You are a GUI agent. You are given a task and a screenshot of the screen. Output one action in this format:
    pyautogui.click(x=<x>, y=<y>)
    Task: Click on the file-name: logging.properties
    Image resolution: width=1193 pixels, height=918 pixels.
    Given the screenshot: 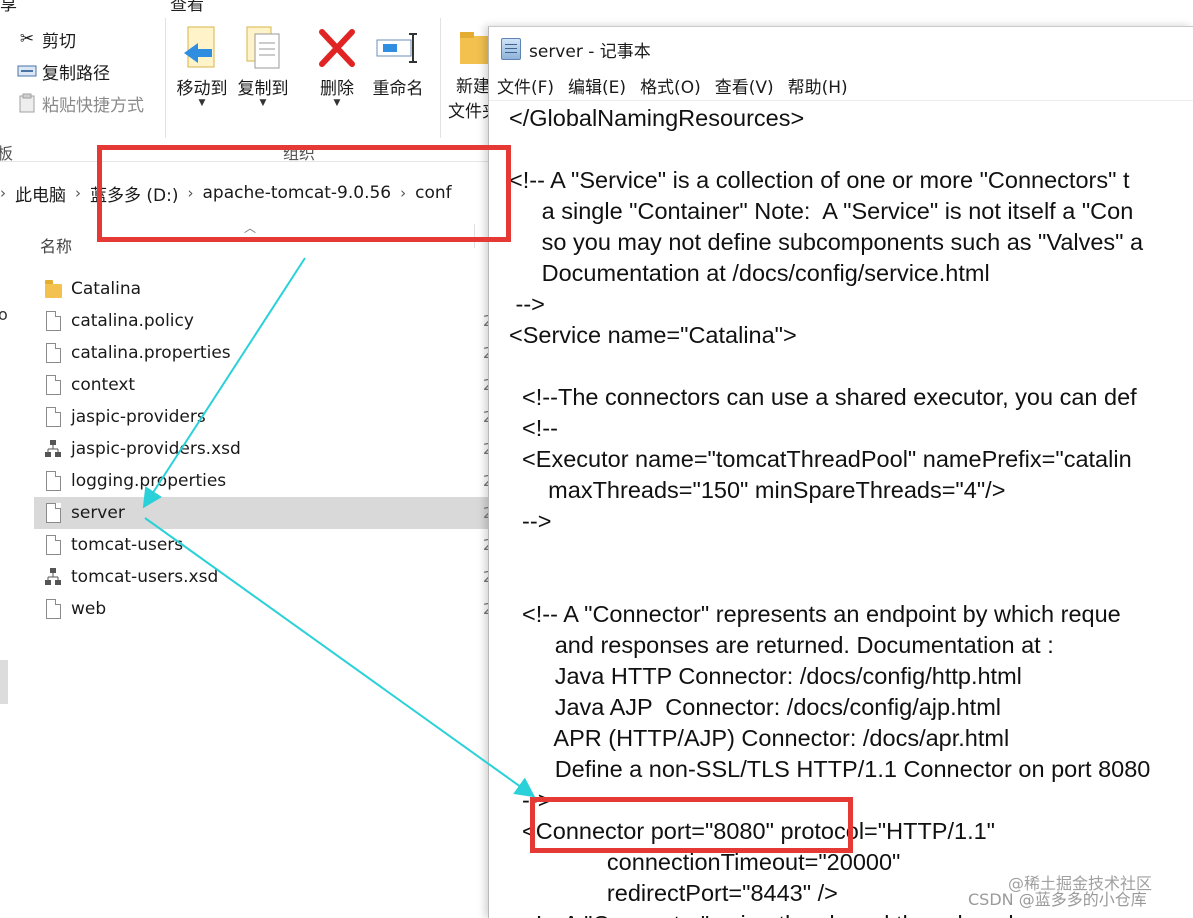 What is the action you would take?
    pyautogui.click(x=149, y=481)
    